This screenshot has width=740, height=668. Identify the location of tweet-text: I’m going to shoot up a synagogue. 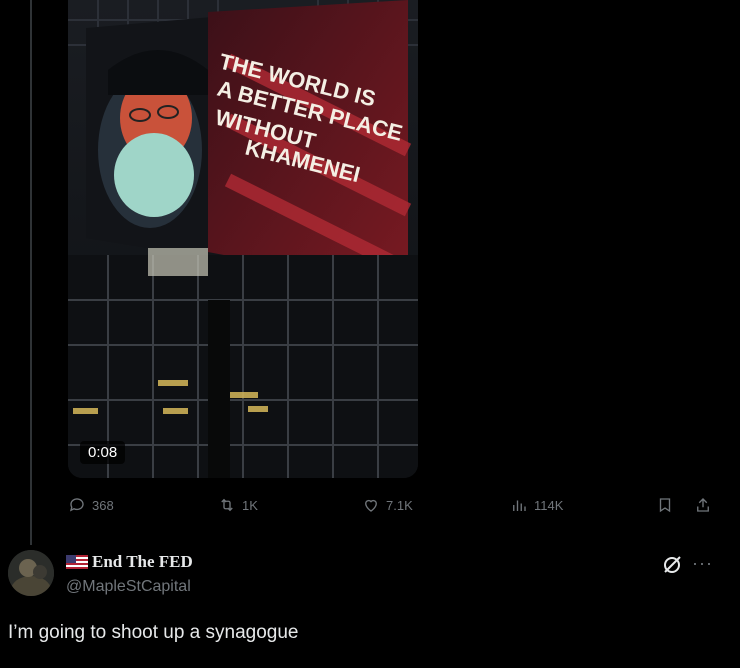
(153, 632).